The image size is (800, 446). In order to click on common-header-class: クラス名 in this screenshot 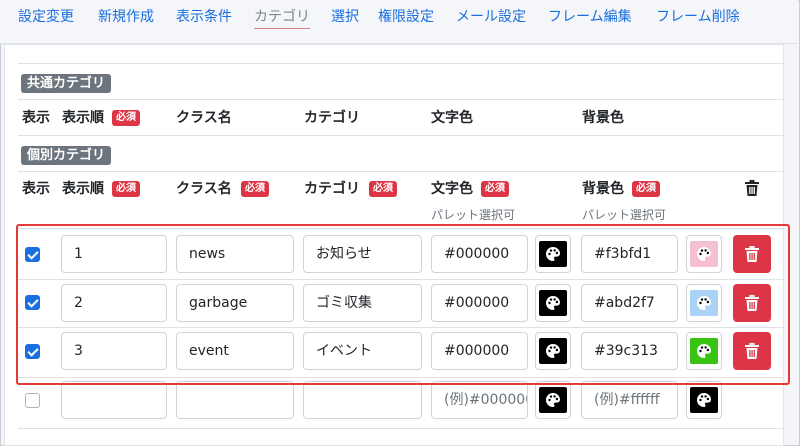, I will do `click(204, 118)`.